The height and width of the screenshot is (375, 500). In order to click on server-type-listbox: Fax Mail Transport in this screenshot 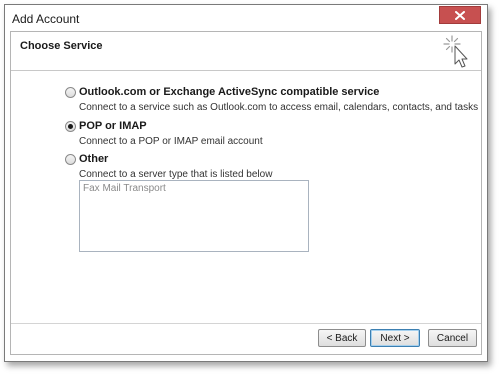, I will do `click(194, 216)`.